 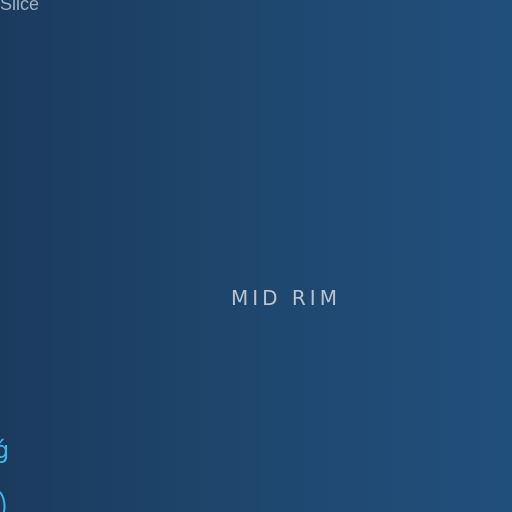 What do you see at coordinates (20, 7) in the screenshot?
I see `slice-label: Slice` at bounding box center [20, 7].